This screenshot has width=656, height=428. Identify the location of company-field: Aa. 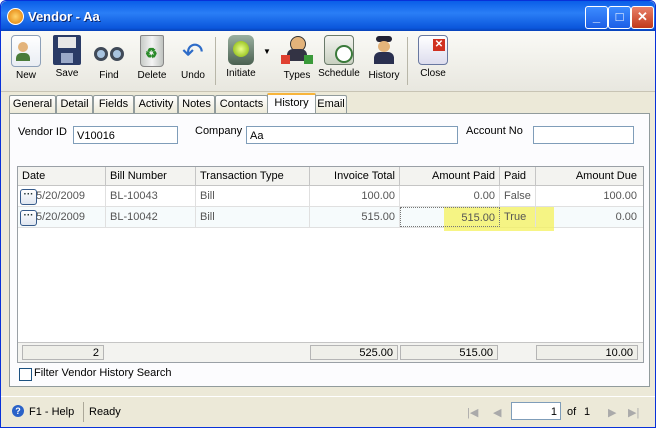
(352, 135).